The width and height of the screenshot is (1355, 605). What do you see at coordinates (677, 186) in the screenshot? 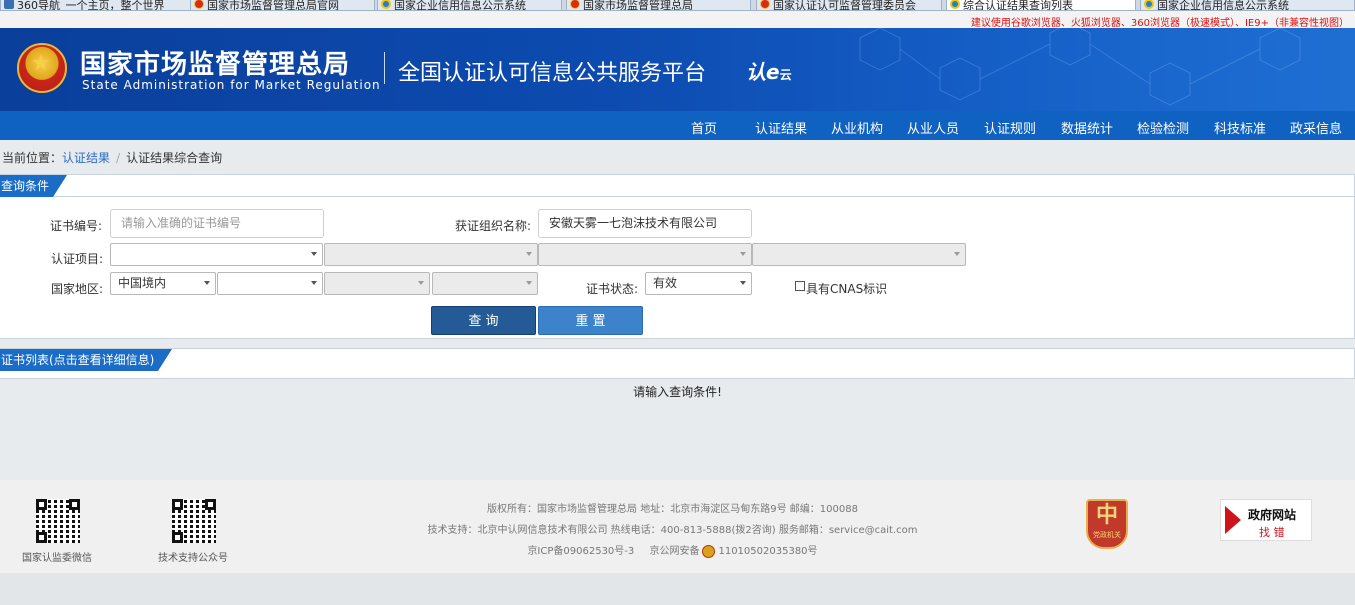
I see `query-panel-header: 查询条件` at bounding box center [677, 186].